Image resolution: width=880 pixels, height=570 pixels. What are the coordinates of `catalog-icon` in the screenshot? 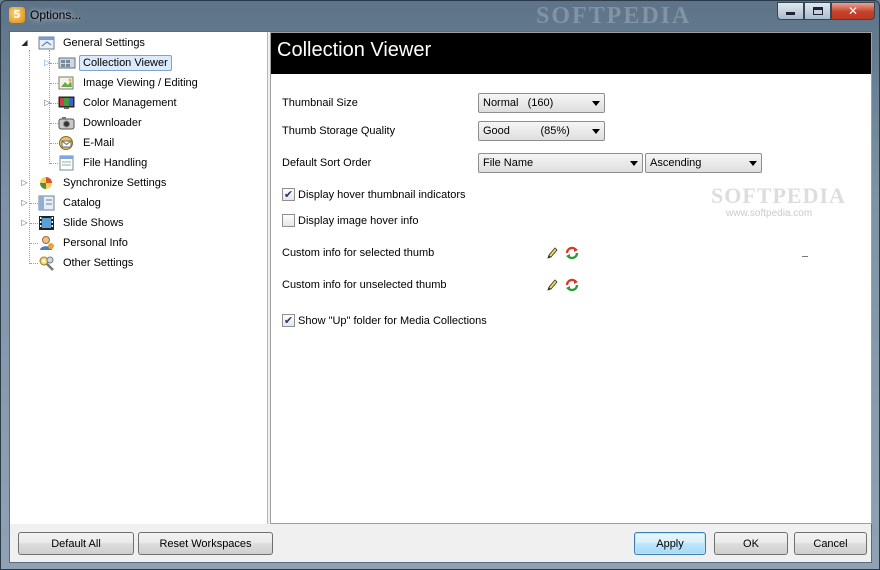 It's located at (47, 203).